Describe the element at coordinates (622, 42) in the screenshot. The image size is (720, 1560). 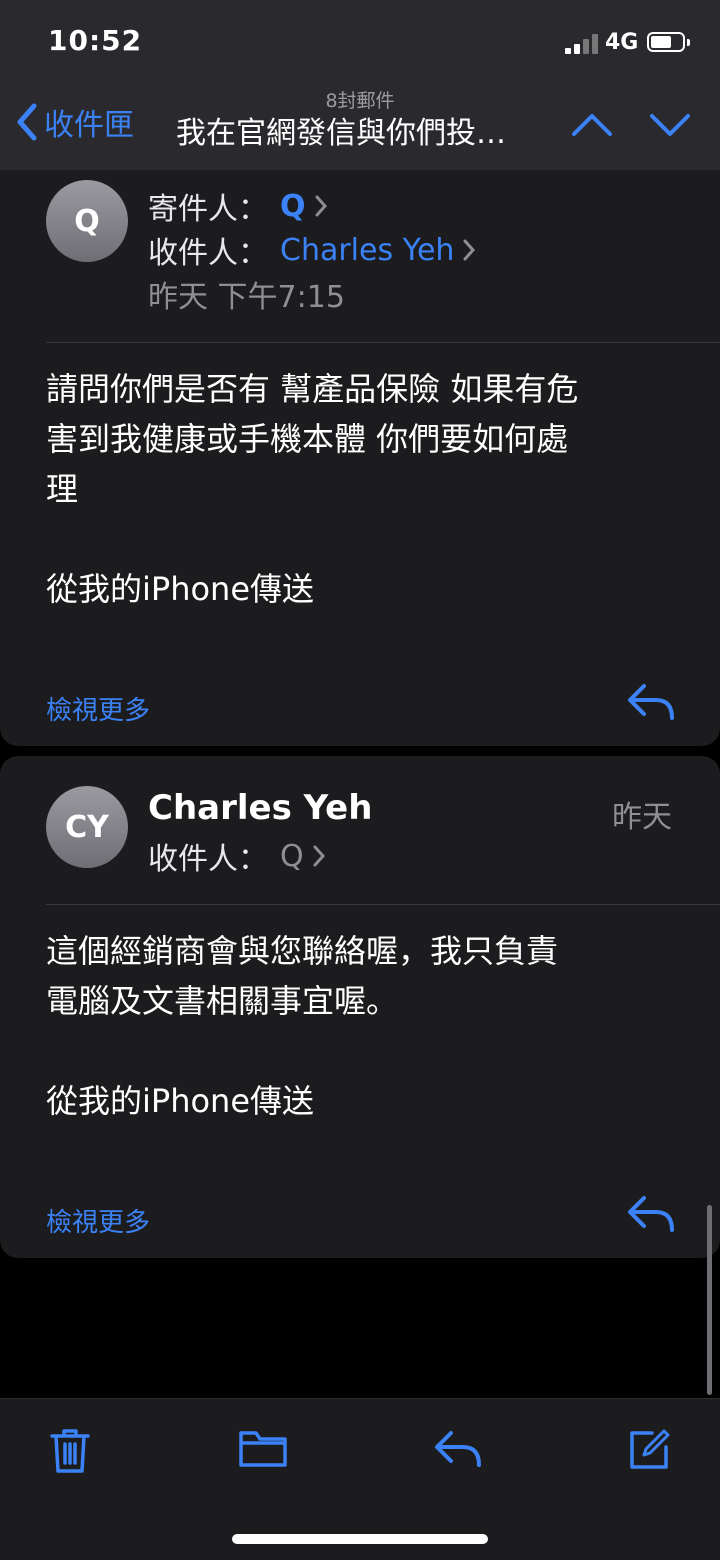
I see `network-type: 4G` at that location.